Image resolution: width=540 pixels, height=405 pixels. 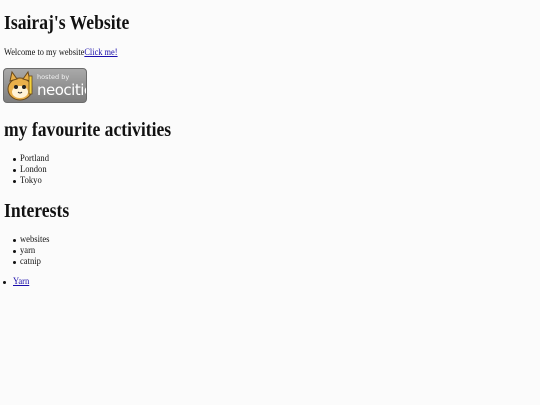 I want to click on list-item: Portland, so click(x=28, y=159).